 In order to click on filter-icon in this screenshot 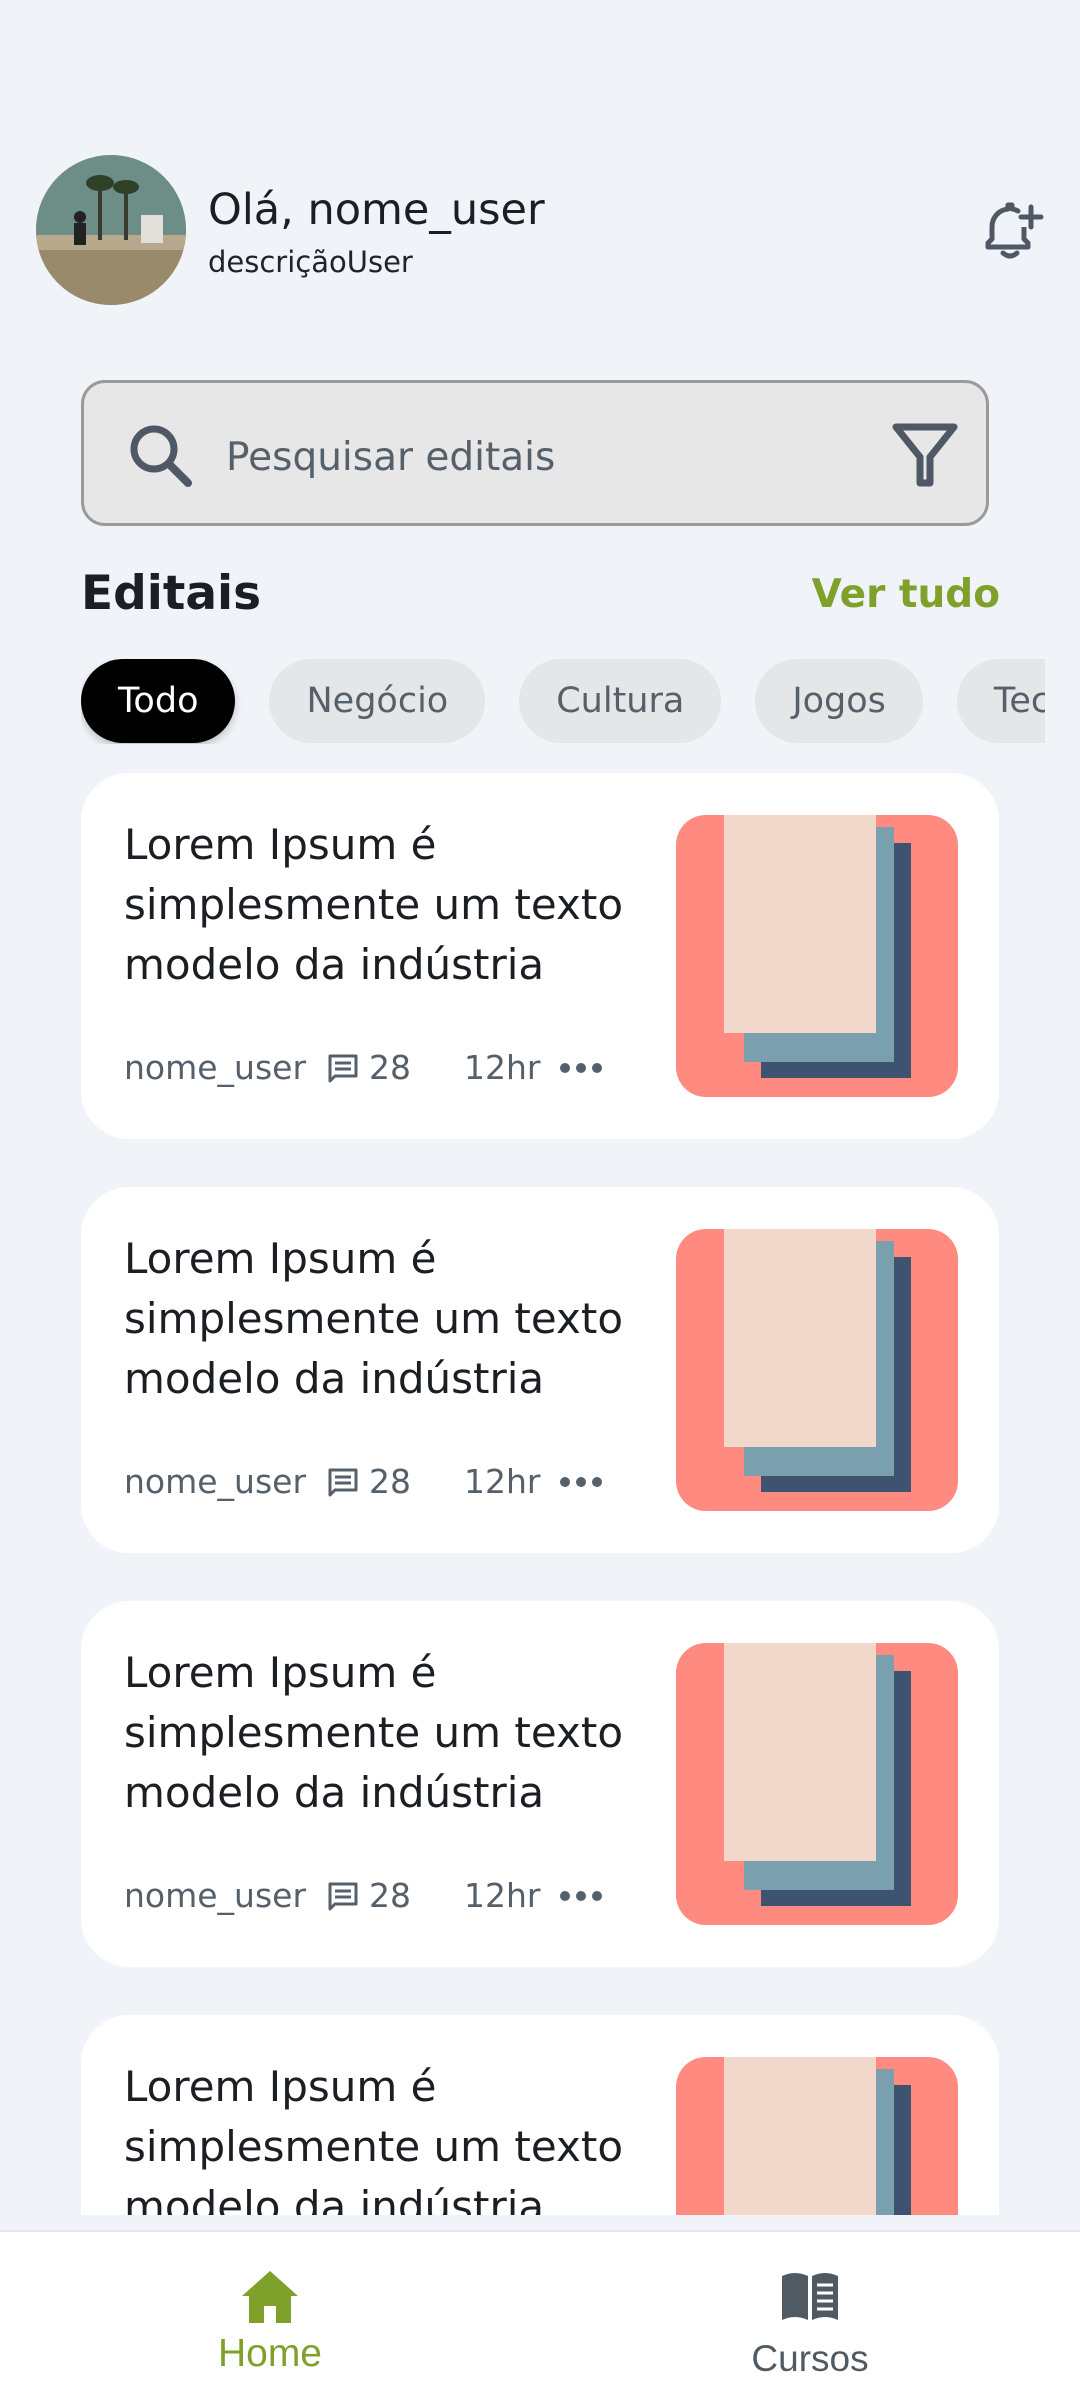, I will do `click(925, 454)`.